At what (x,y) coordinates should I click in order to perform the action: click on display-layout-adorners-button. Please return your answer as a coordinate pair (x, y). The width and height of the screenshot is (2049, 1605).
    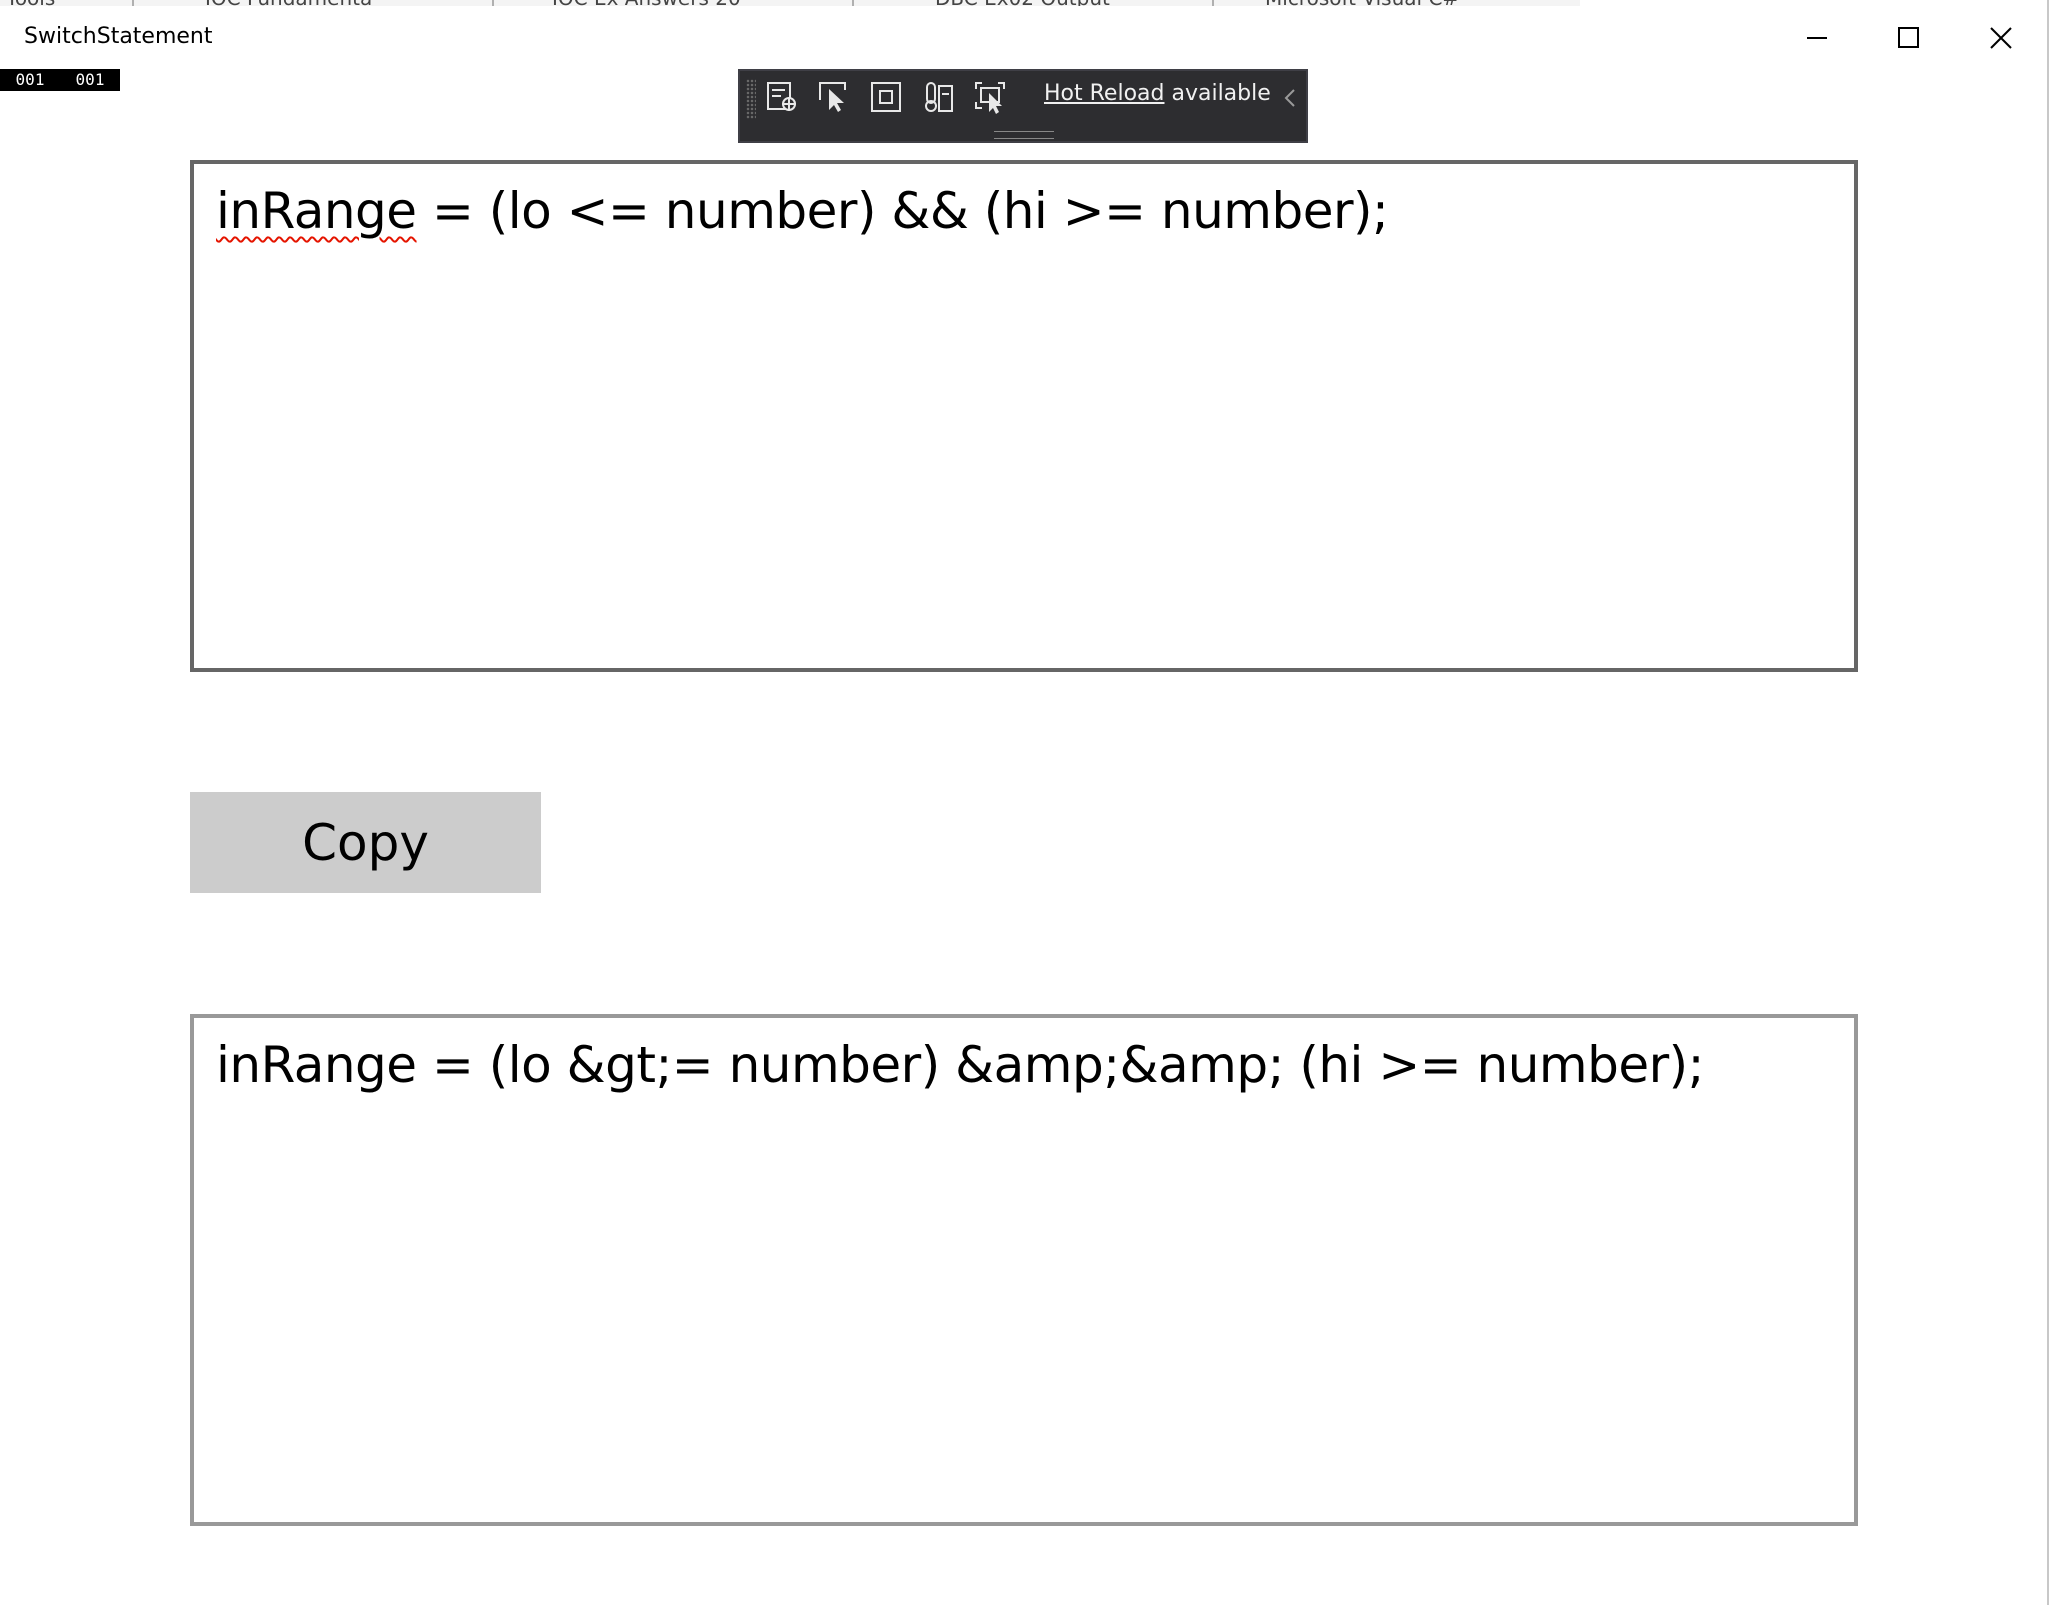
    Looking at the image, I should click on (886, 99).